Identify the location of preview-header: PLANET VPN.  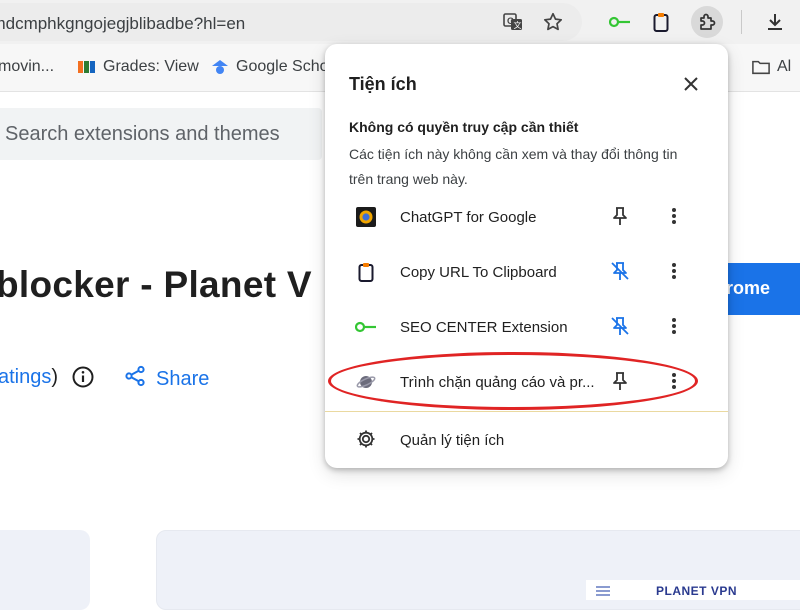
(693, 590).